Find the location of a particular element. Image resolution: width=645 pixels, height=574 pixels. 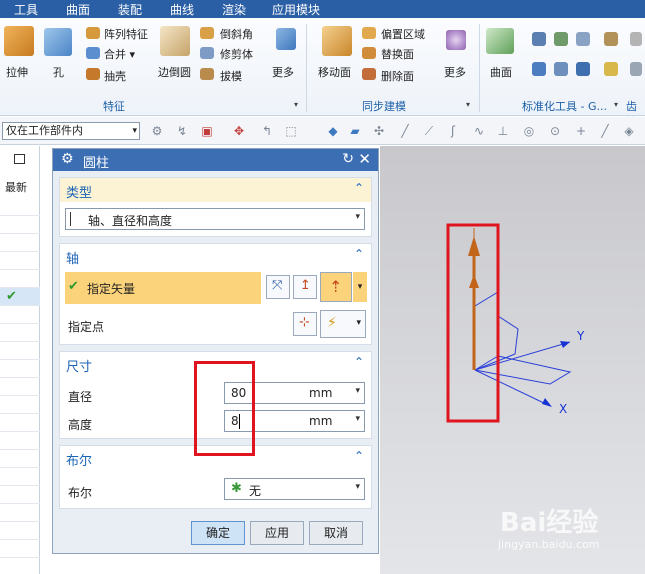

gear-icon: ⚙ is located at coordinates (67, 159).